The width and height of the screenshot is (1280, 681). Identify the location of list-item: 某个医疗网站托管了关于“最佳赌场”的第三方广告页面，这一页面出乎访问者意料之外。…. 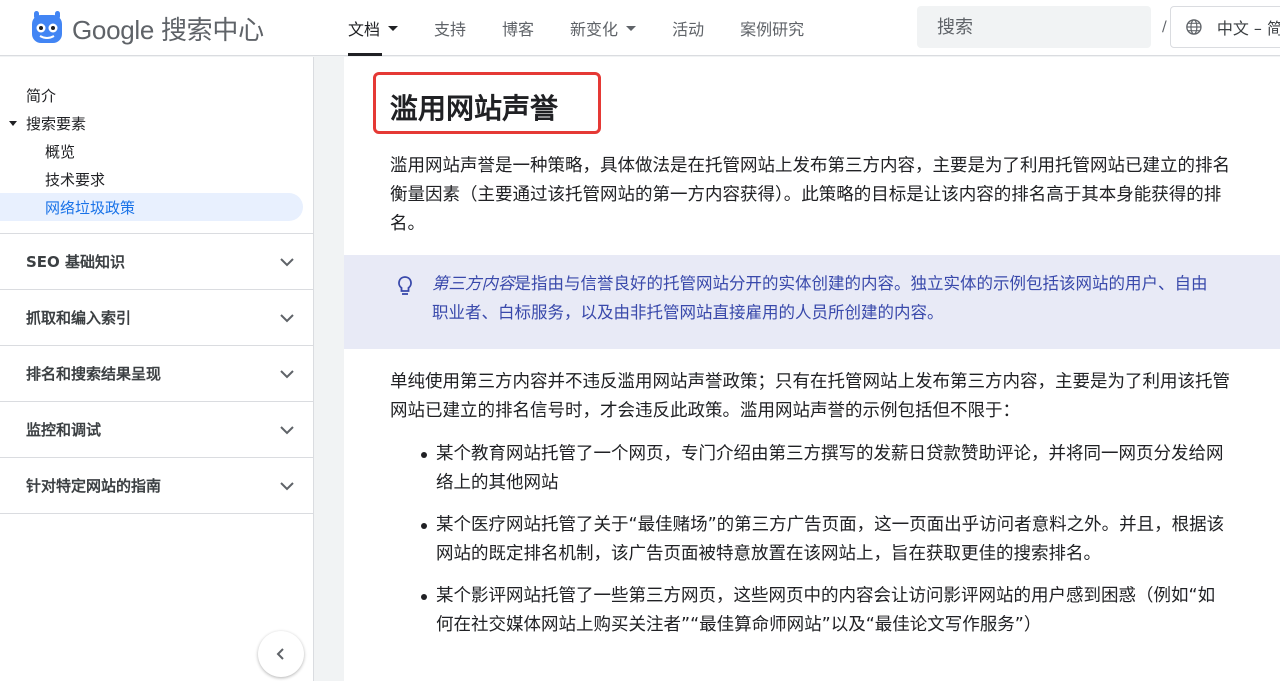
(810, 540).